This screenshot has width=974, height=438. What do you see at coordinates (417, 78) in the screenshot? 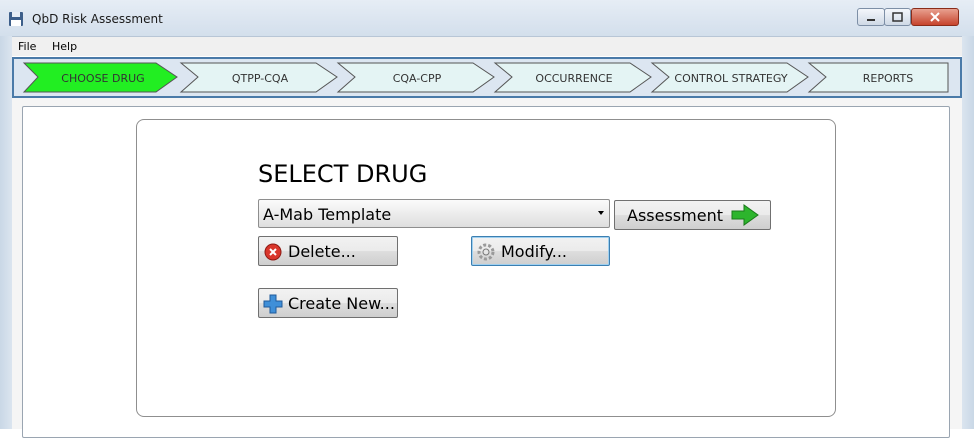
I see `wizard-step-cqa-cpp: CQA-CPP` at bounding box center [417, 78].